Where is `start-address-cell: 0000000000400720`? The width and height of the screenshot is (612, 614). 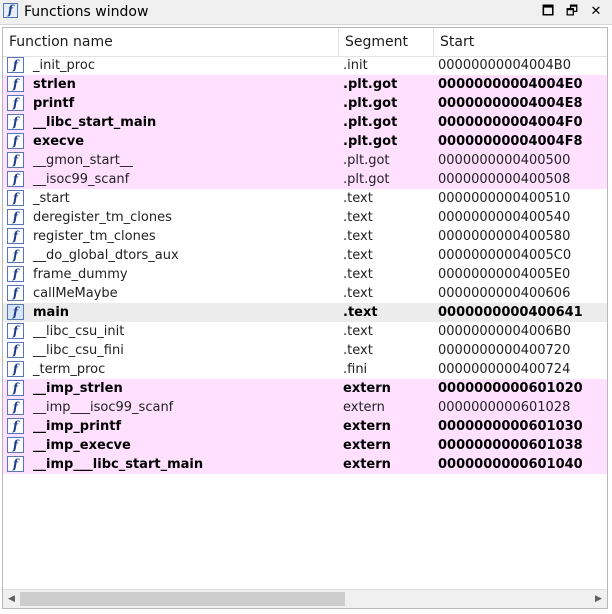
start-address-cell: 0000000000400720 is located at coordinates (504, 350).